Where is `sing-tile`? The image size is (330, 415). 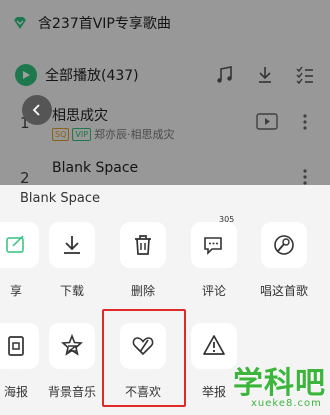
sing-tile is located at coordinates (284, 245).